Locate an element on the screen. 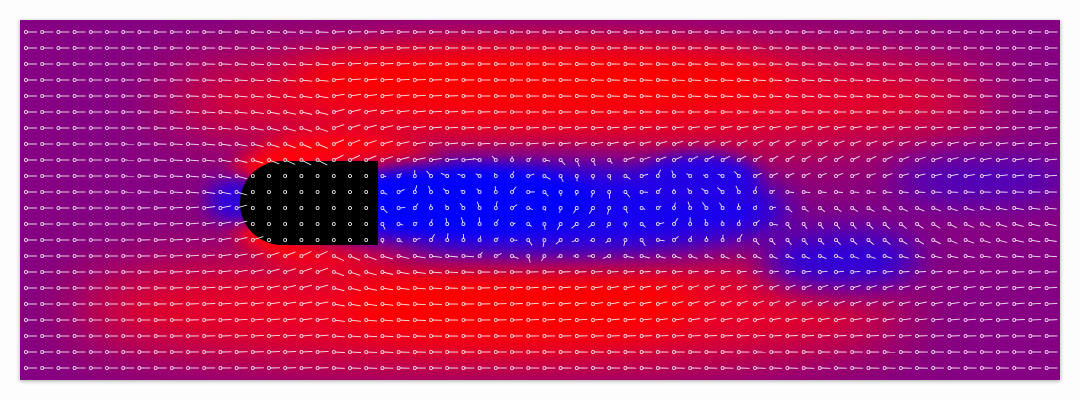  obstacle-body is located at coordinates (309, 203).